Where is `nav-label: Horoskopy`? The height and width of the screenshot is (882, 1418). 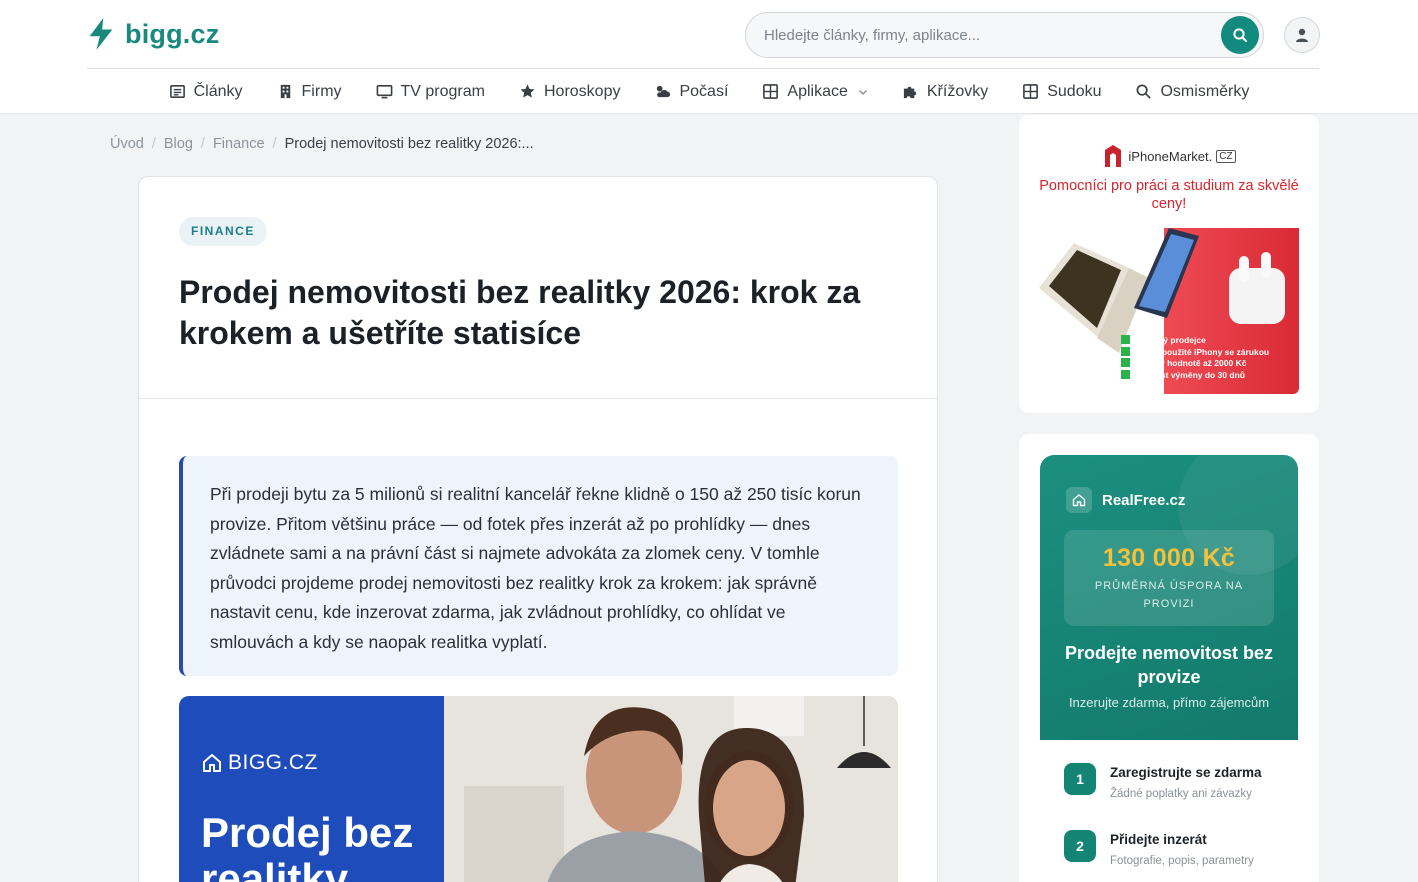 nav-label: Horoskopy is located at coordinates (582, 91).